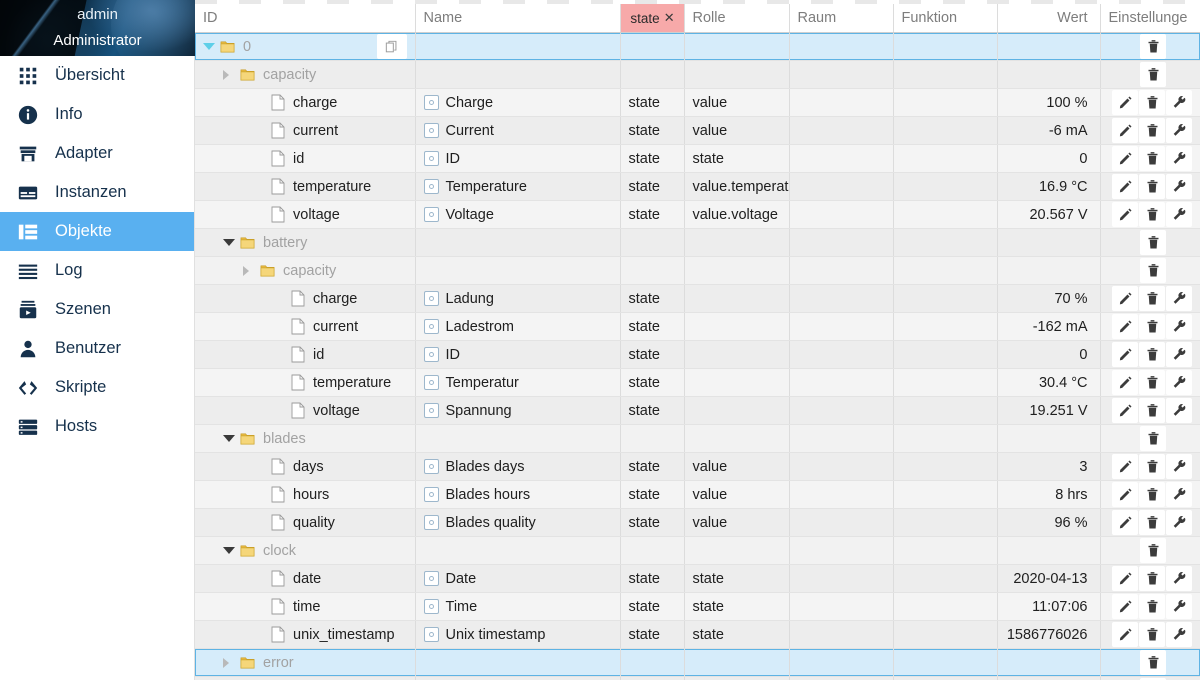 This screenshot has width=1200, height=680. Describe the element at coordinates (305, 214) in the screenshot. I see `cell-id: voltage` at that location.